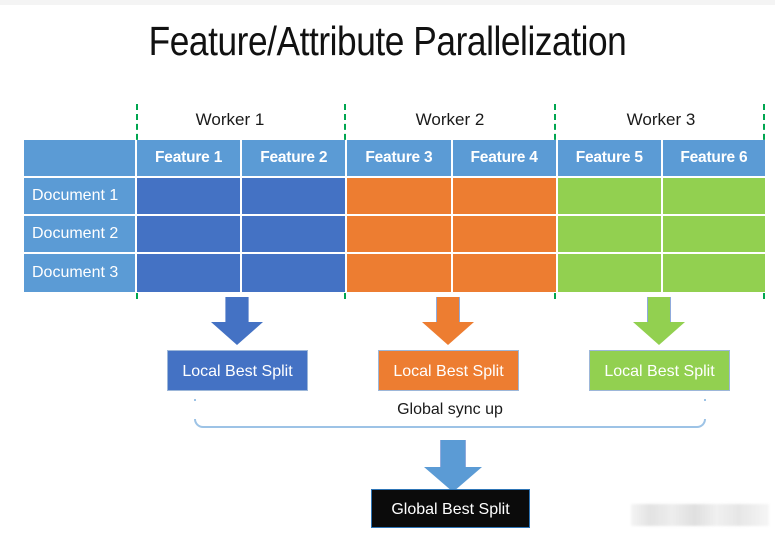 The image size is (775, 533). I want to click on local-best-split-box-worker-3: Local Best Split, so click(659, 370).